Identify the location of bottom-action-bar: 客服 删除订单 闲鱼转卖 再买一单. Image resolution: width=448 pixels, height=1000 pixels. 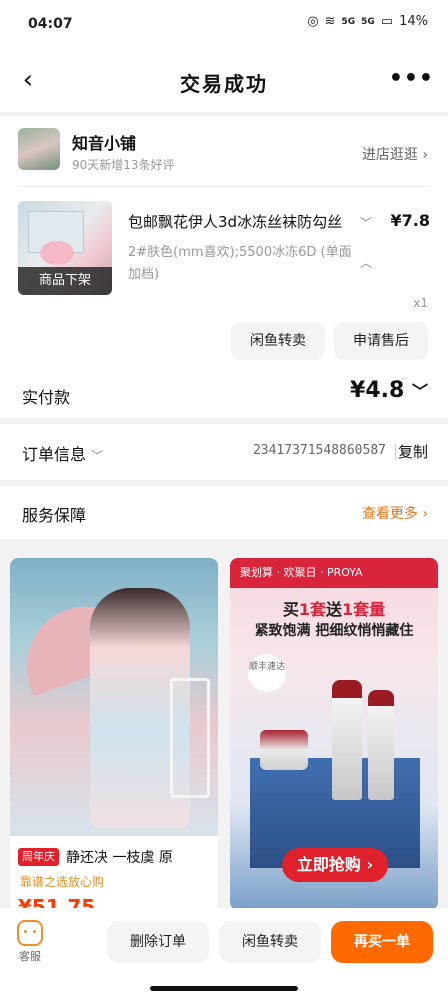
(224, 954).